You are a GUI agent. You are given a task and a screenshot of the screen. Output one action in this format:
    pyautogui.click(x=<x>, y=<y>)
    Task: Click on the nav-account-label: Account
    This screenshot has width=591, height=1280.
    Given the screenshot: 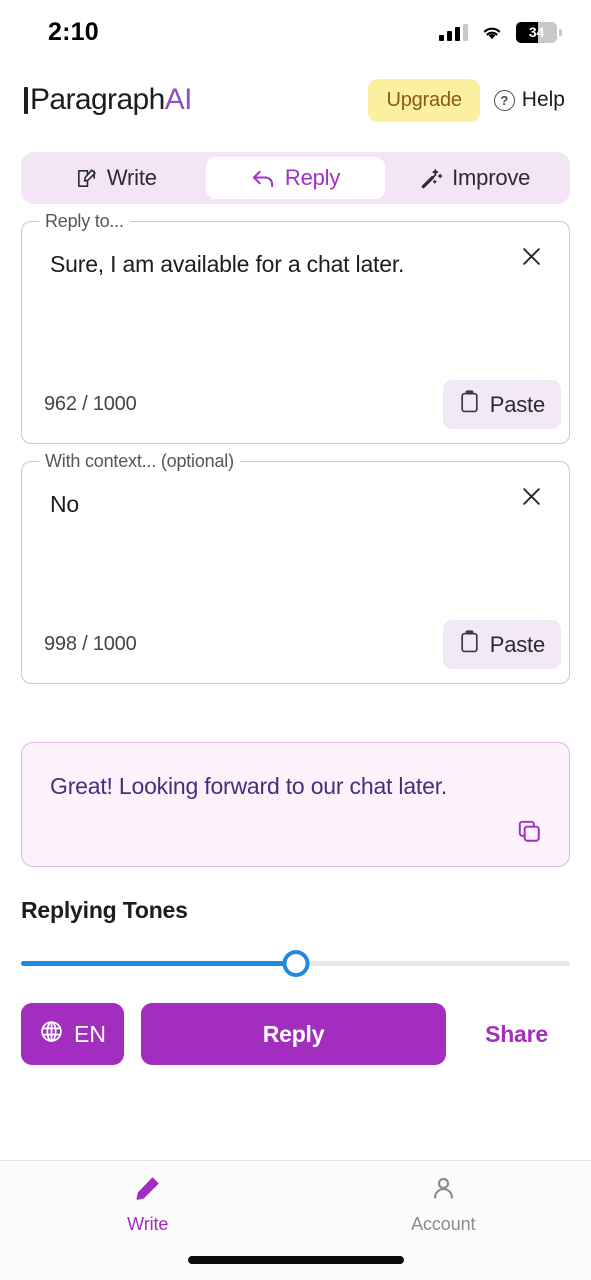 What is the action you would take?
    pyautogui.click(x=443, y=1224)
    